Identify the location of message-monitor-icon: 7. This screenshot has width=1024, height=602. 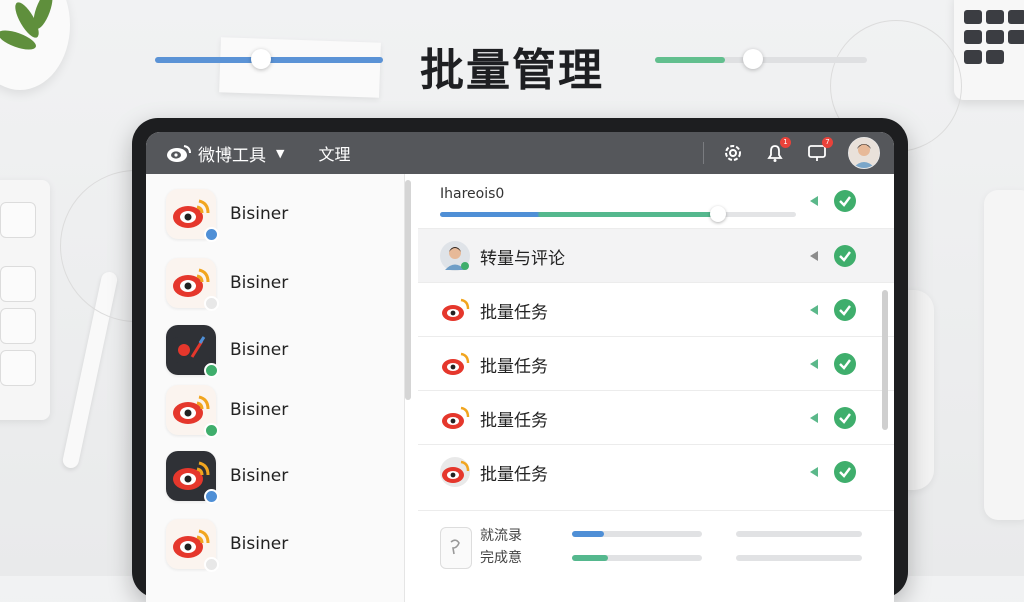
(819, 150).